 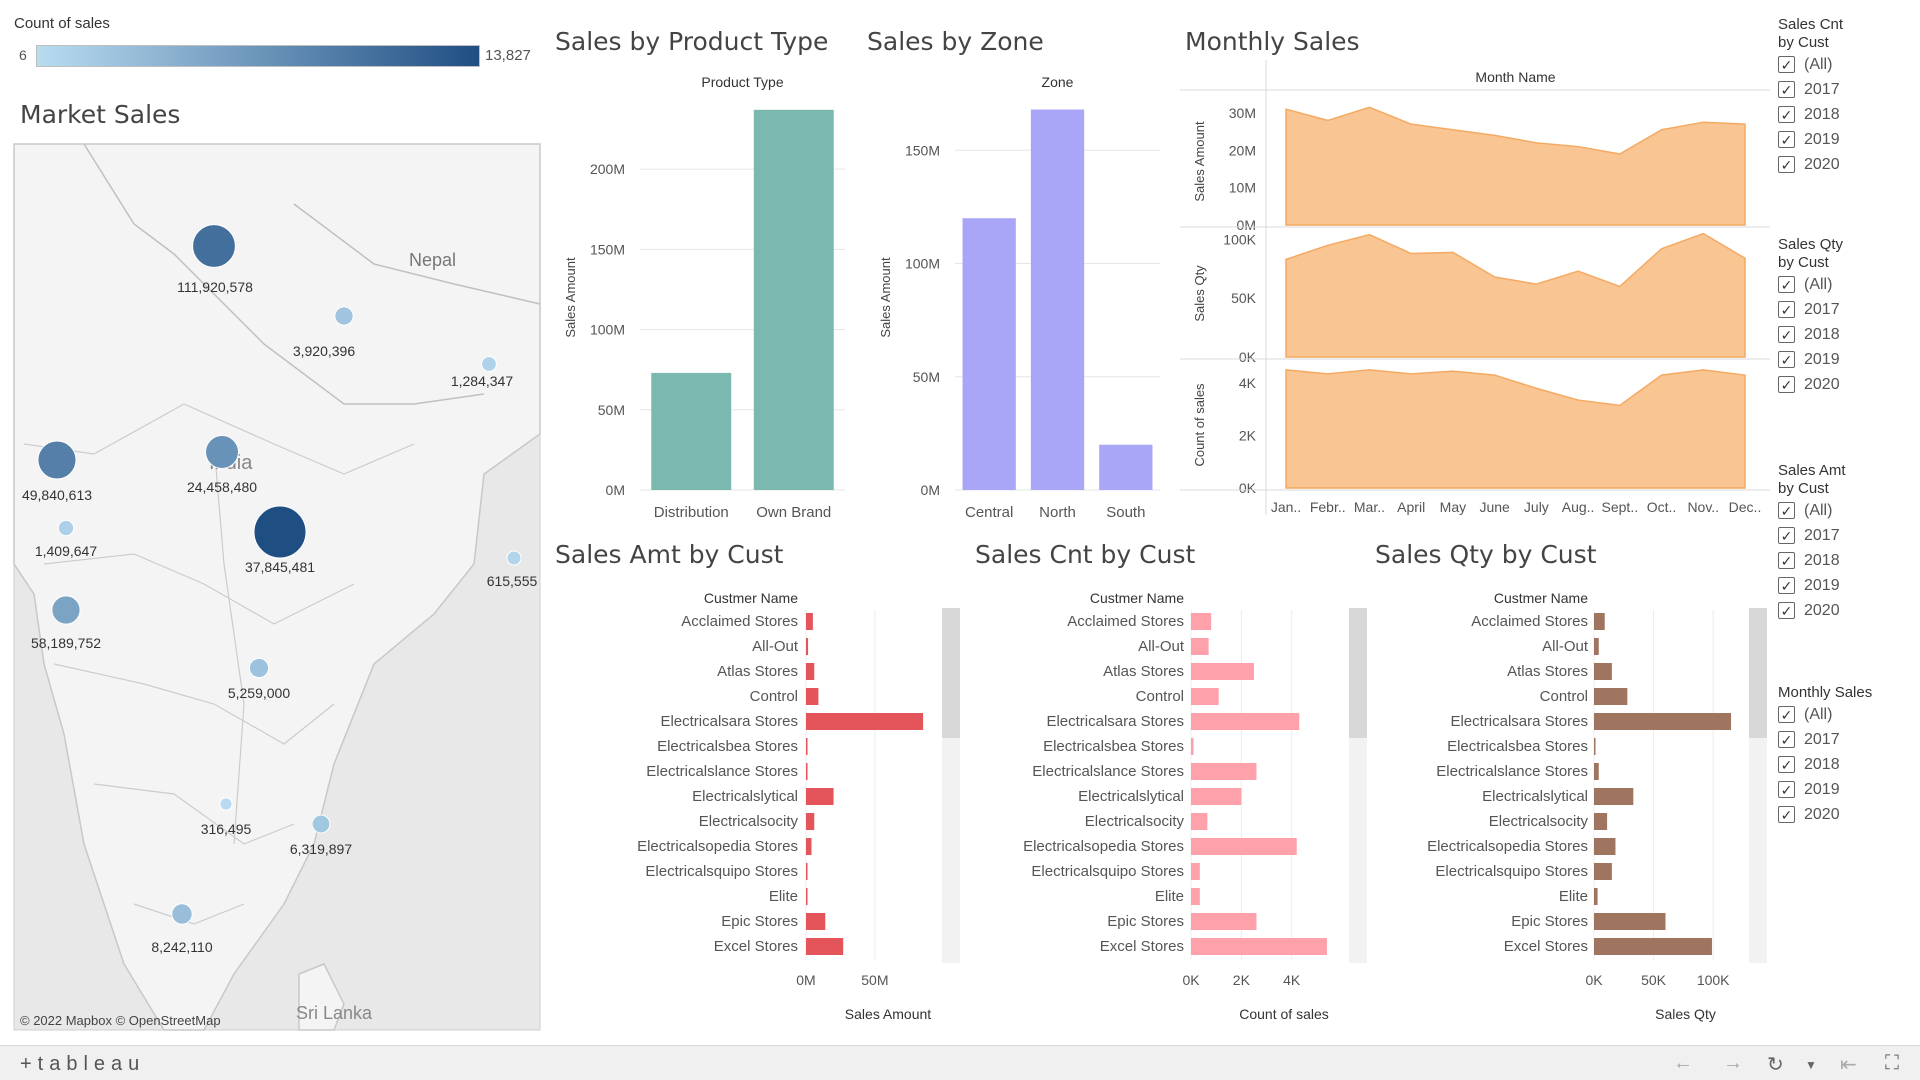 What do you see at coordinates (1892, 1063) in the screenshot?
I see `fullscreen-icon: ⛶` at bounding box center [1892, 1063].